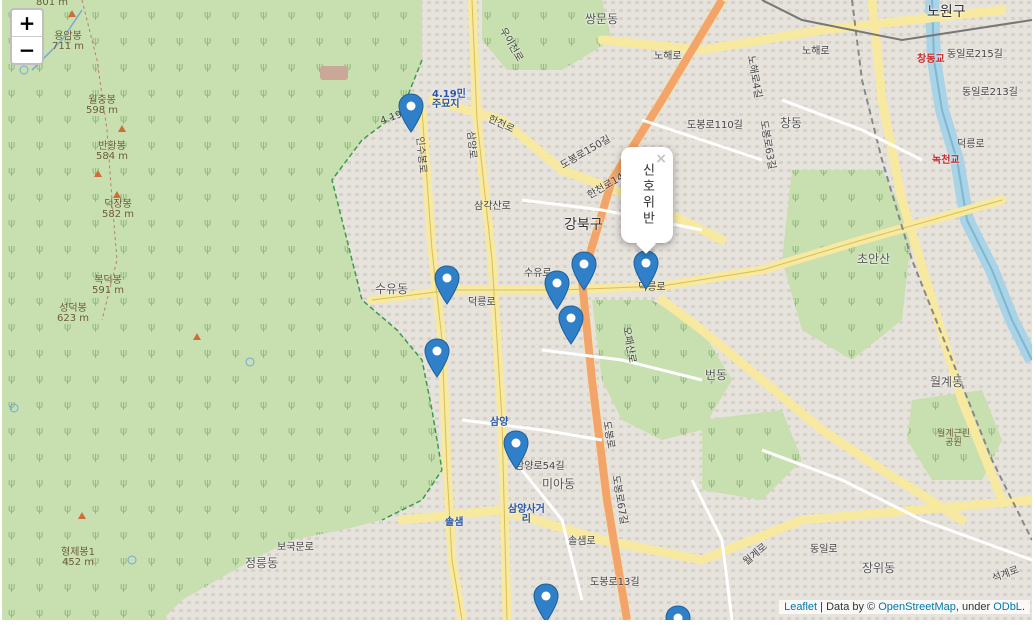  Describe the element at coordinates (874, 259) in the screenshot. I see `label-choansan: 초안산` at that location.